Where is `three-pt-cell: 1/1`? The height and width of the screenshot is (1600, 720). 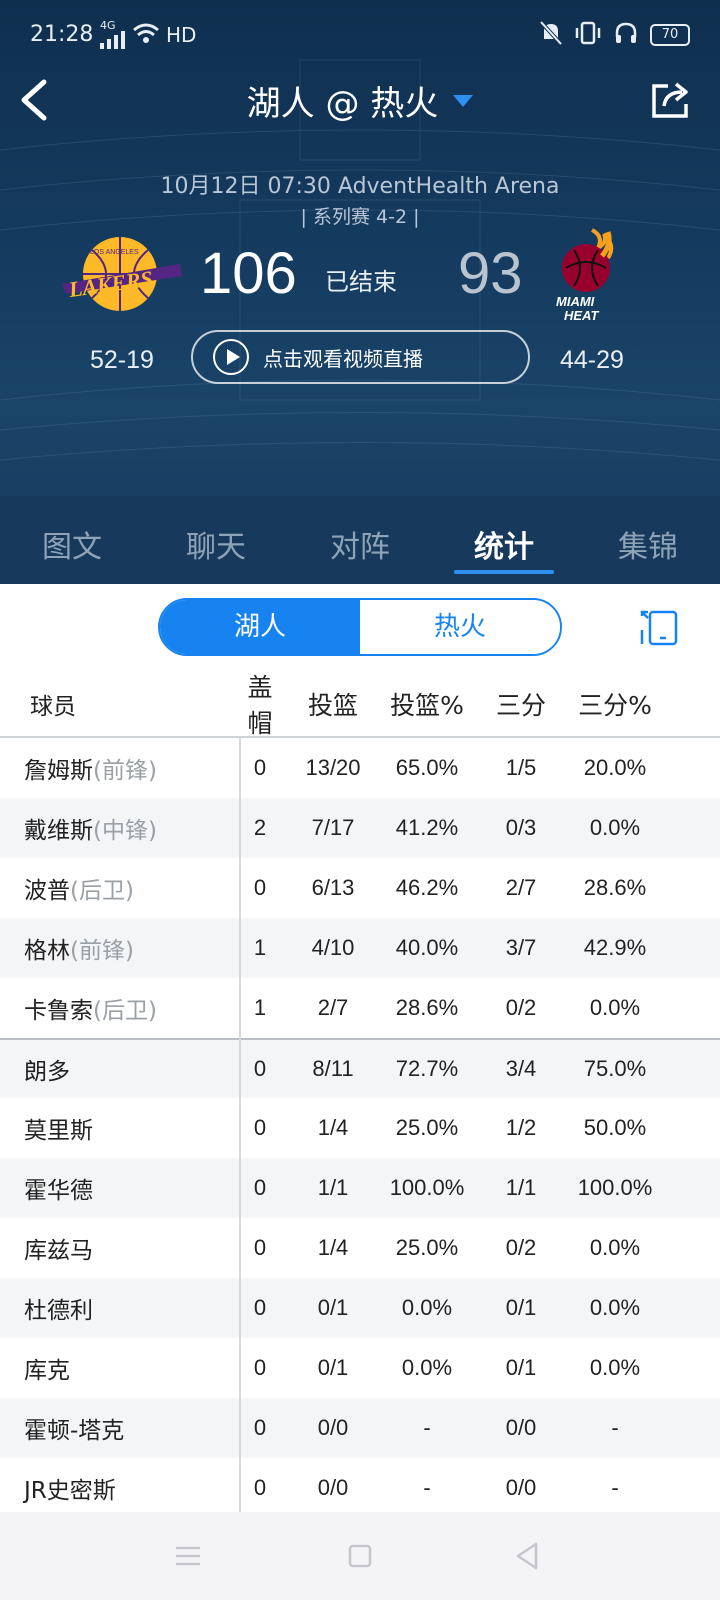
three-pt-cell: 1/1 is located at coordinates (521, 1187).